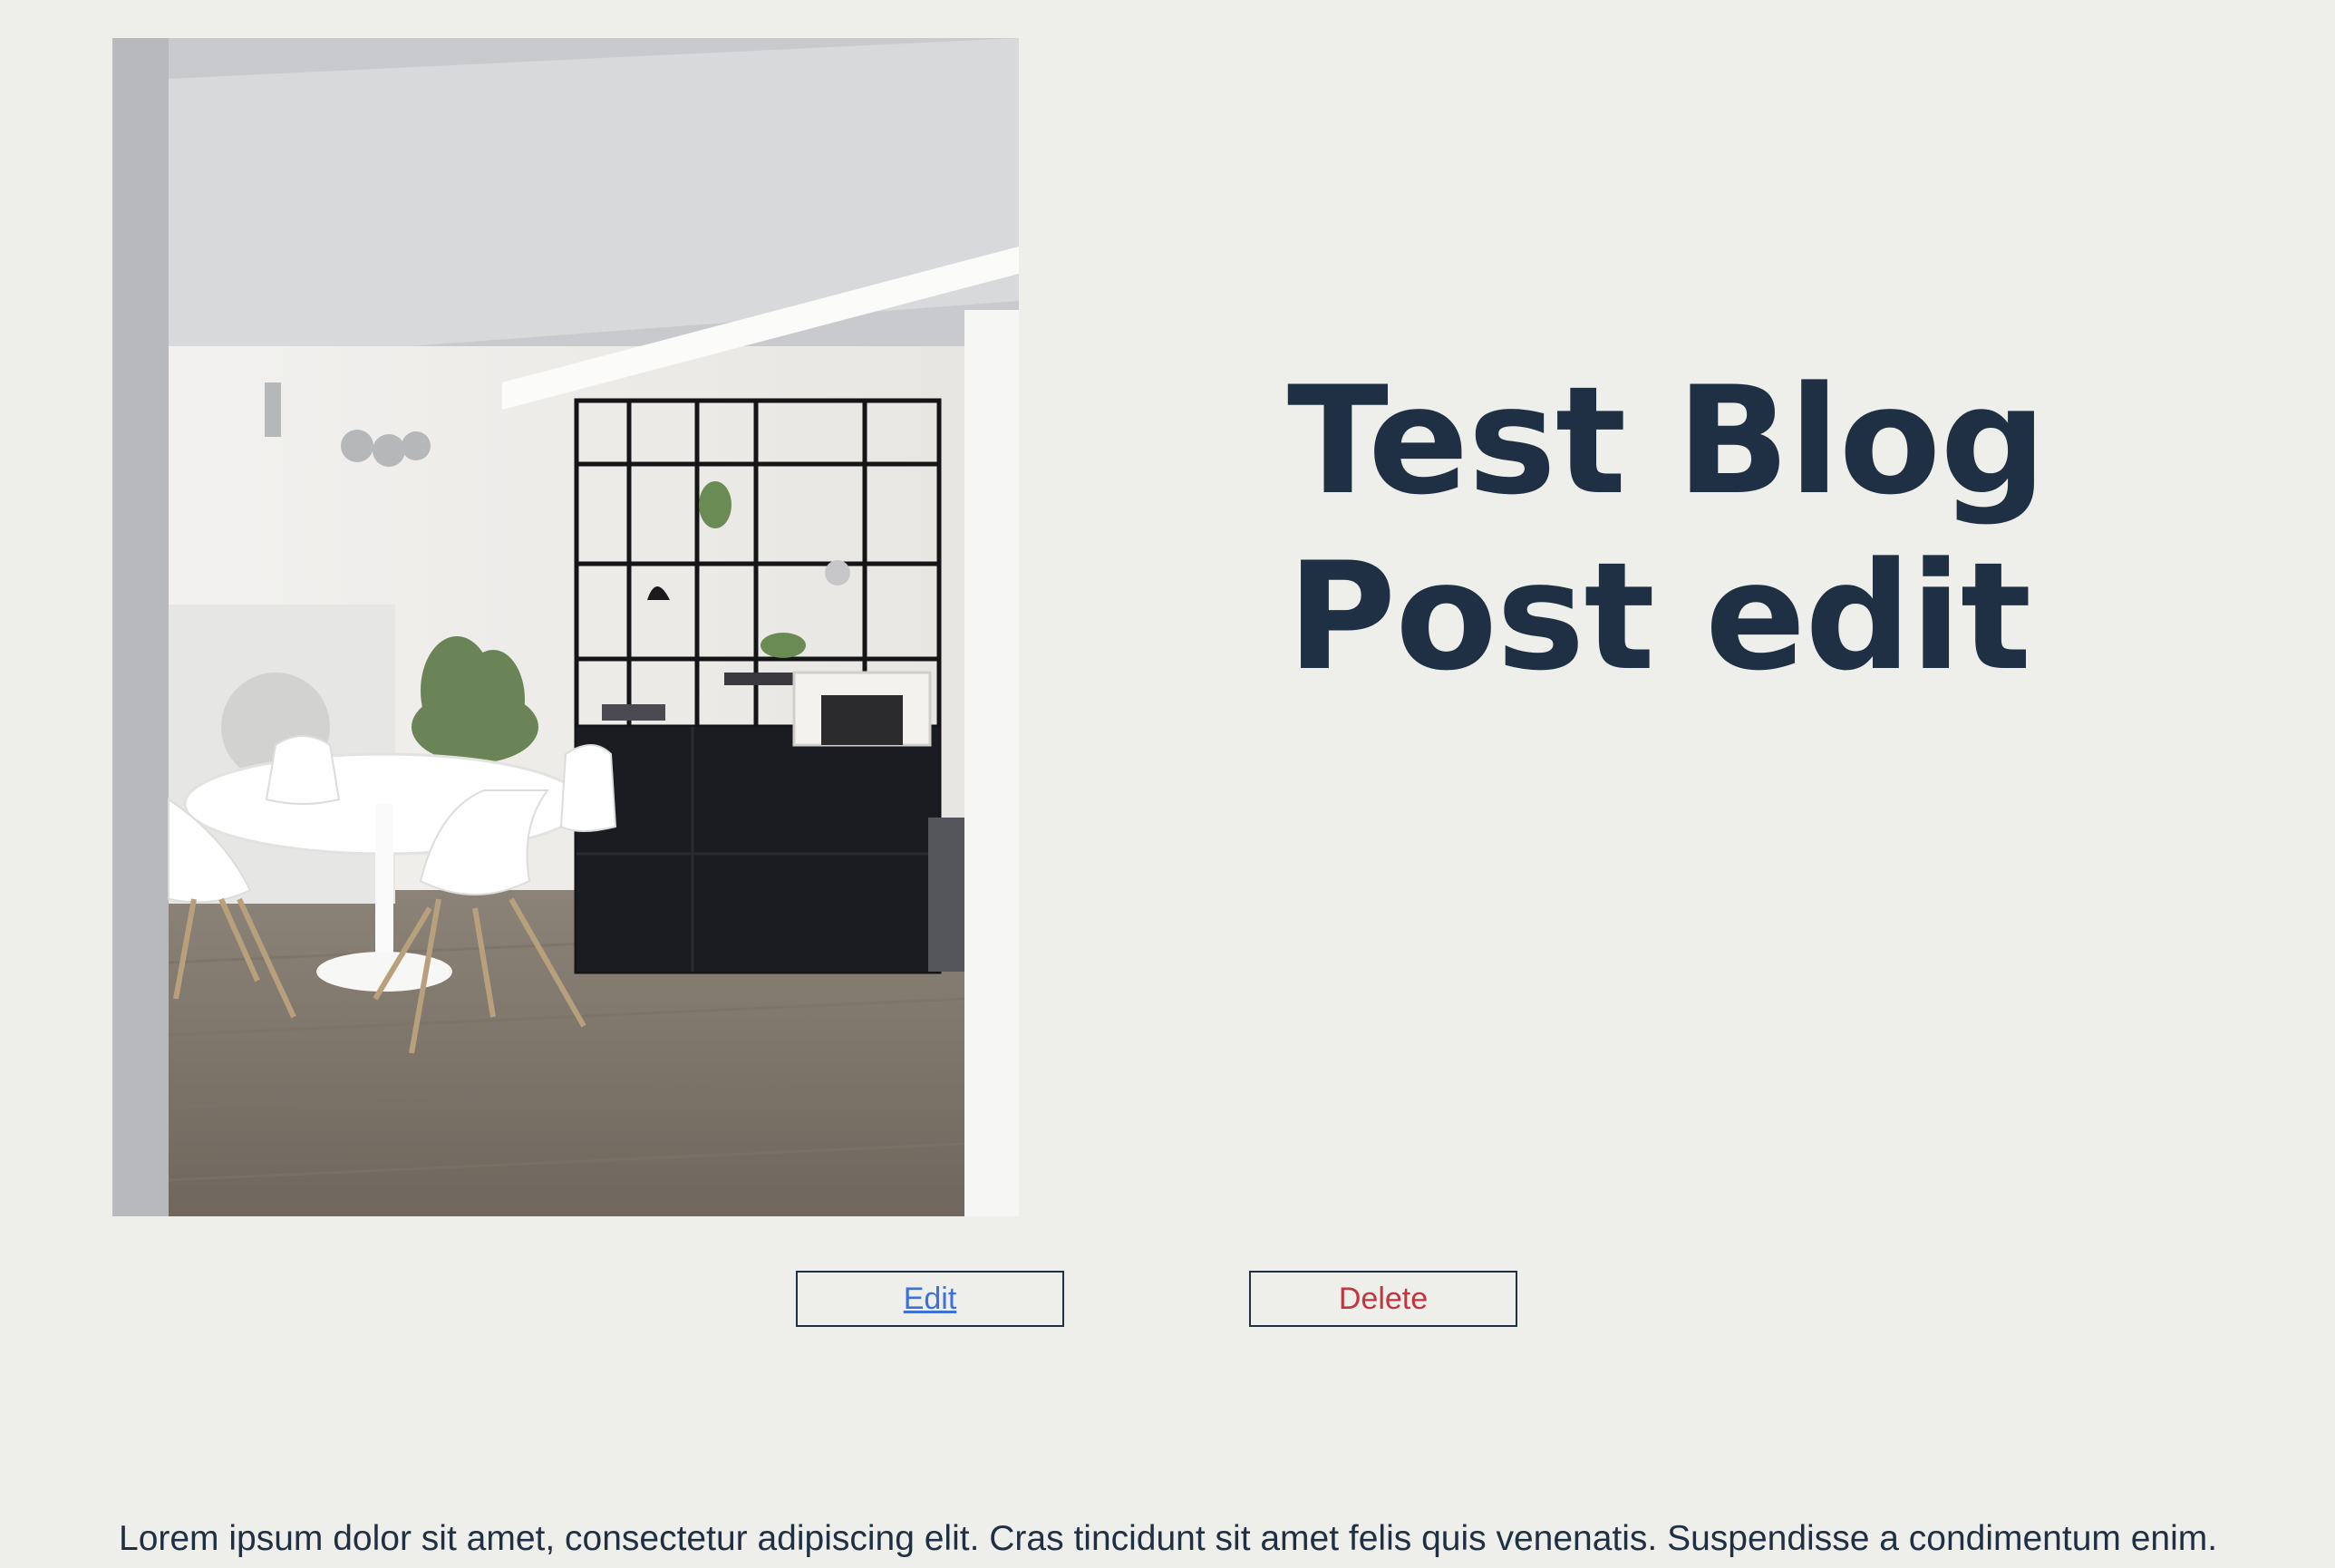 The width and height of the screenshot is (2335, 1568). Describe the element at coordinates (1667, 528) in the screenshot. I see `post-title: Test Blog Post edit` at that location.